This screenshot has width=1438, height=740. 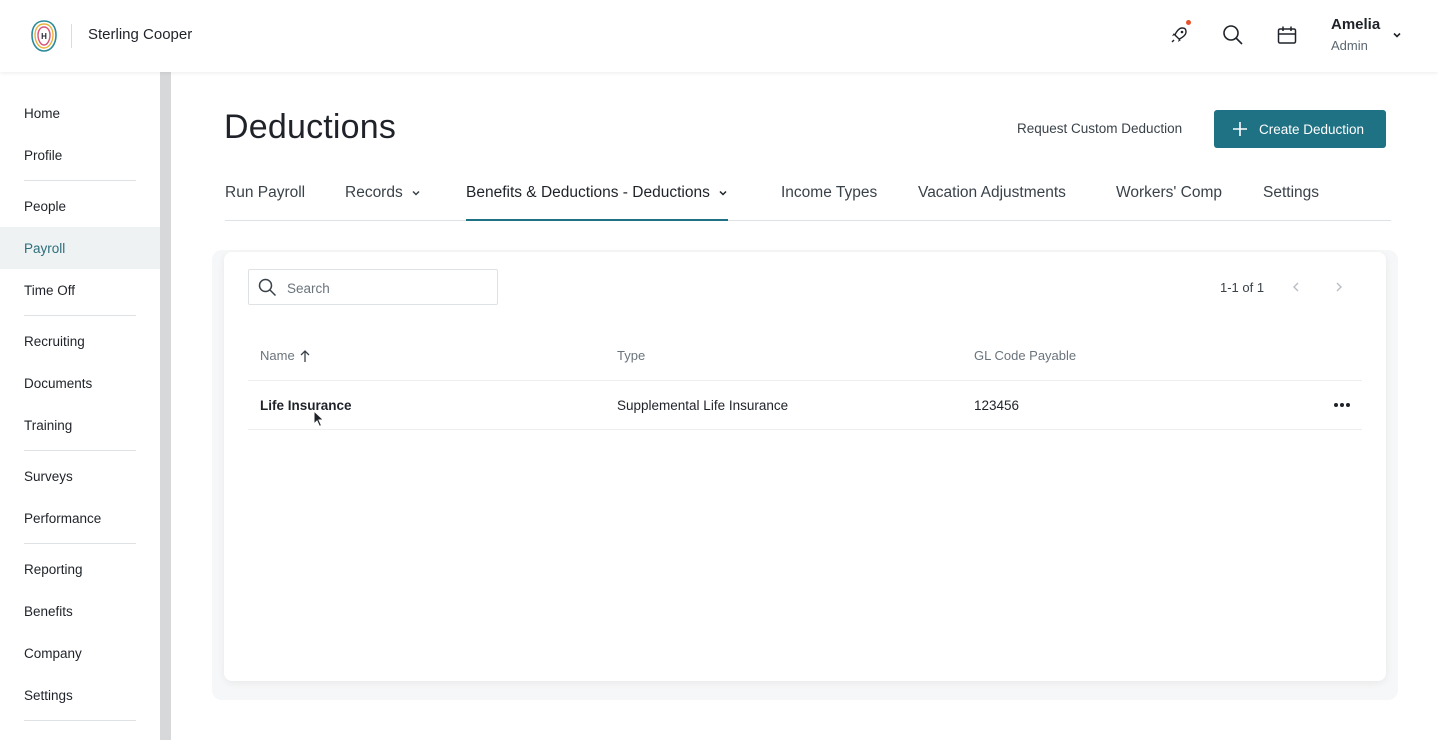 I want to click on column-header-gl-code: GL Code Payable, so click(x=1025, y=355).